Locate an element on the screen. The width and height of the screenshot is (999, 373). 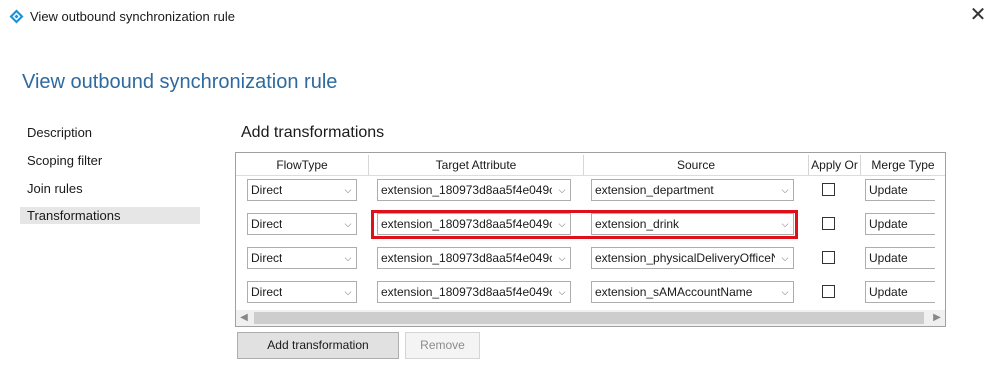
nav-item-transformations: Transformations is located at coordinates (73, 215).